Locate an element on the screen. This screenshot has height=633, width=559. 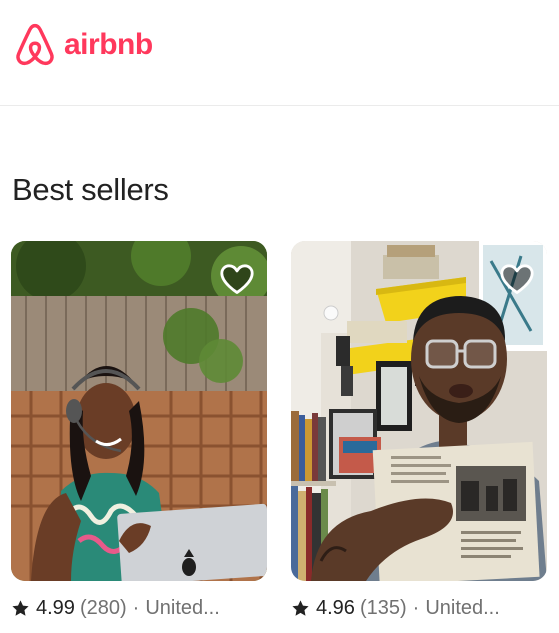
section-title: Best sellers is located at coordinates (90, 189).